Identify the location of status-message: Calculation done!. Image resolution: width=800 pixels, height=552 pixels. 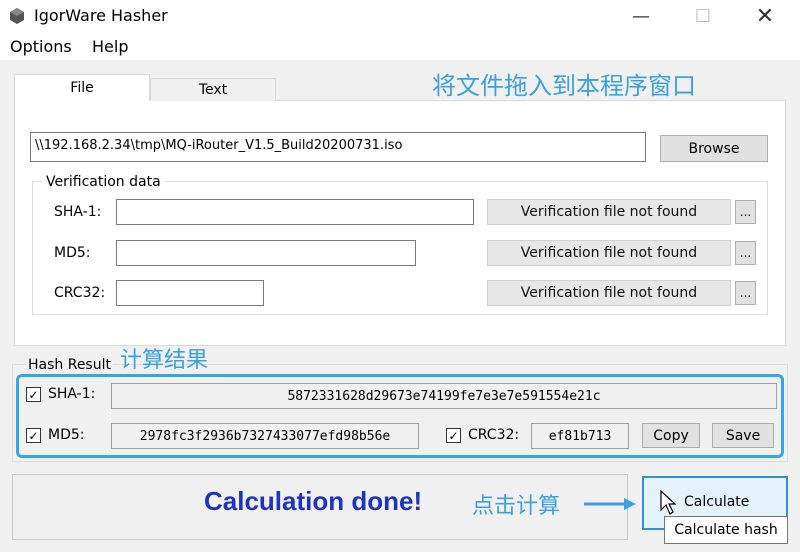
(313, 501).